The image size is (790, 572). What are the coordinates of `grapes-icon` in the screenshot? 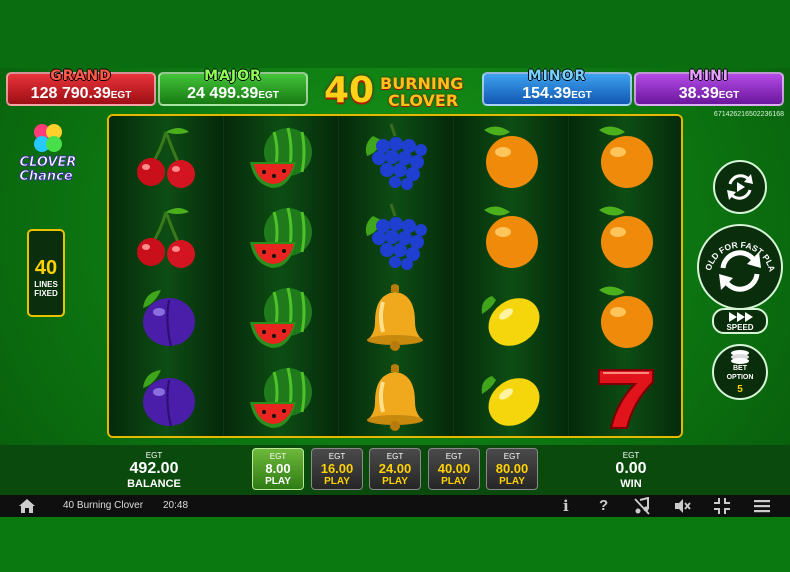 It's located at (396, 236).